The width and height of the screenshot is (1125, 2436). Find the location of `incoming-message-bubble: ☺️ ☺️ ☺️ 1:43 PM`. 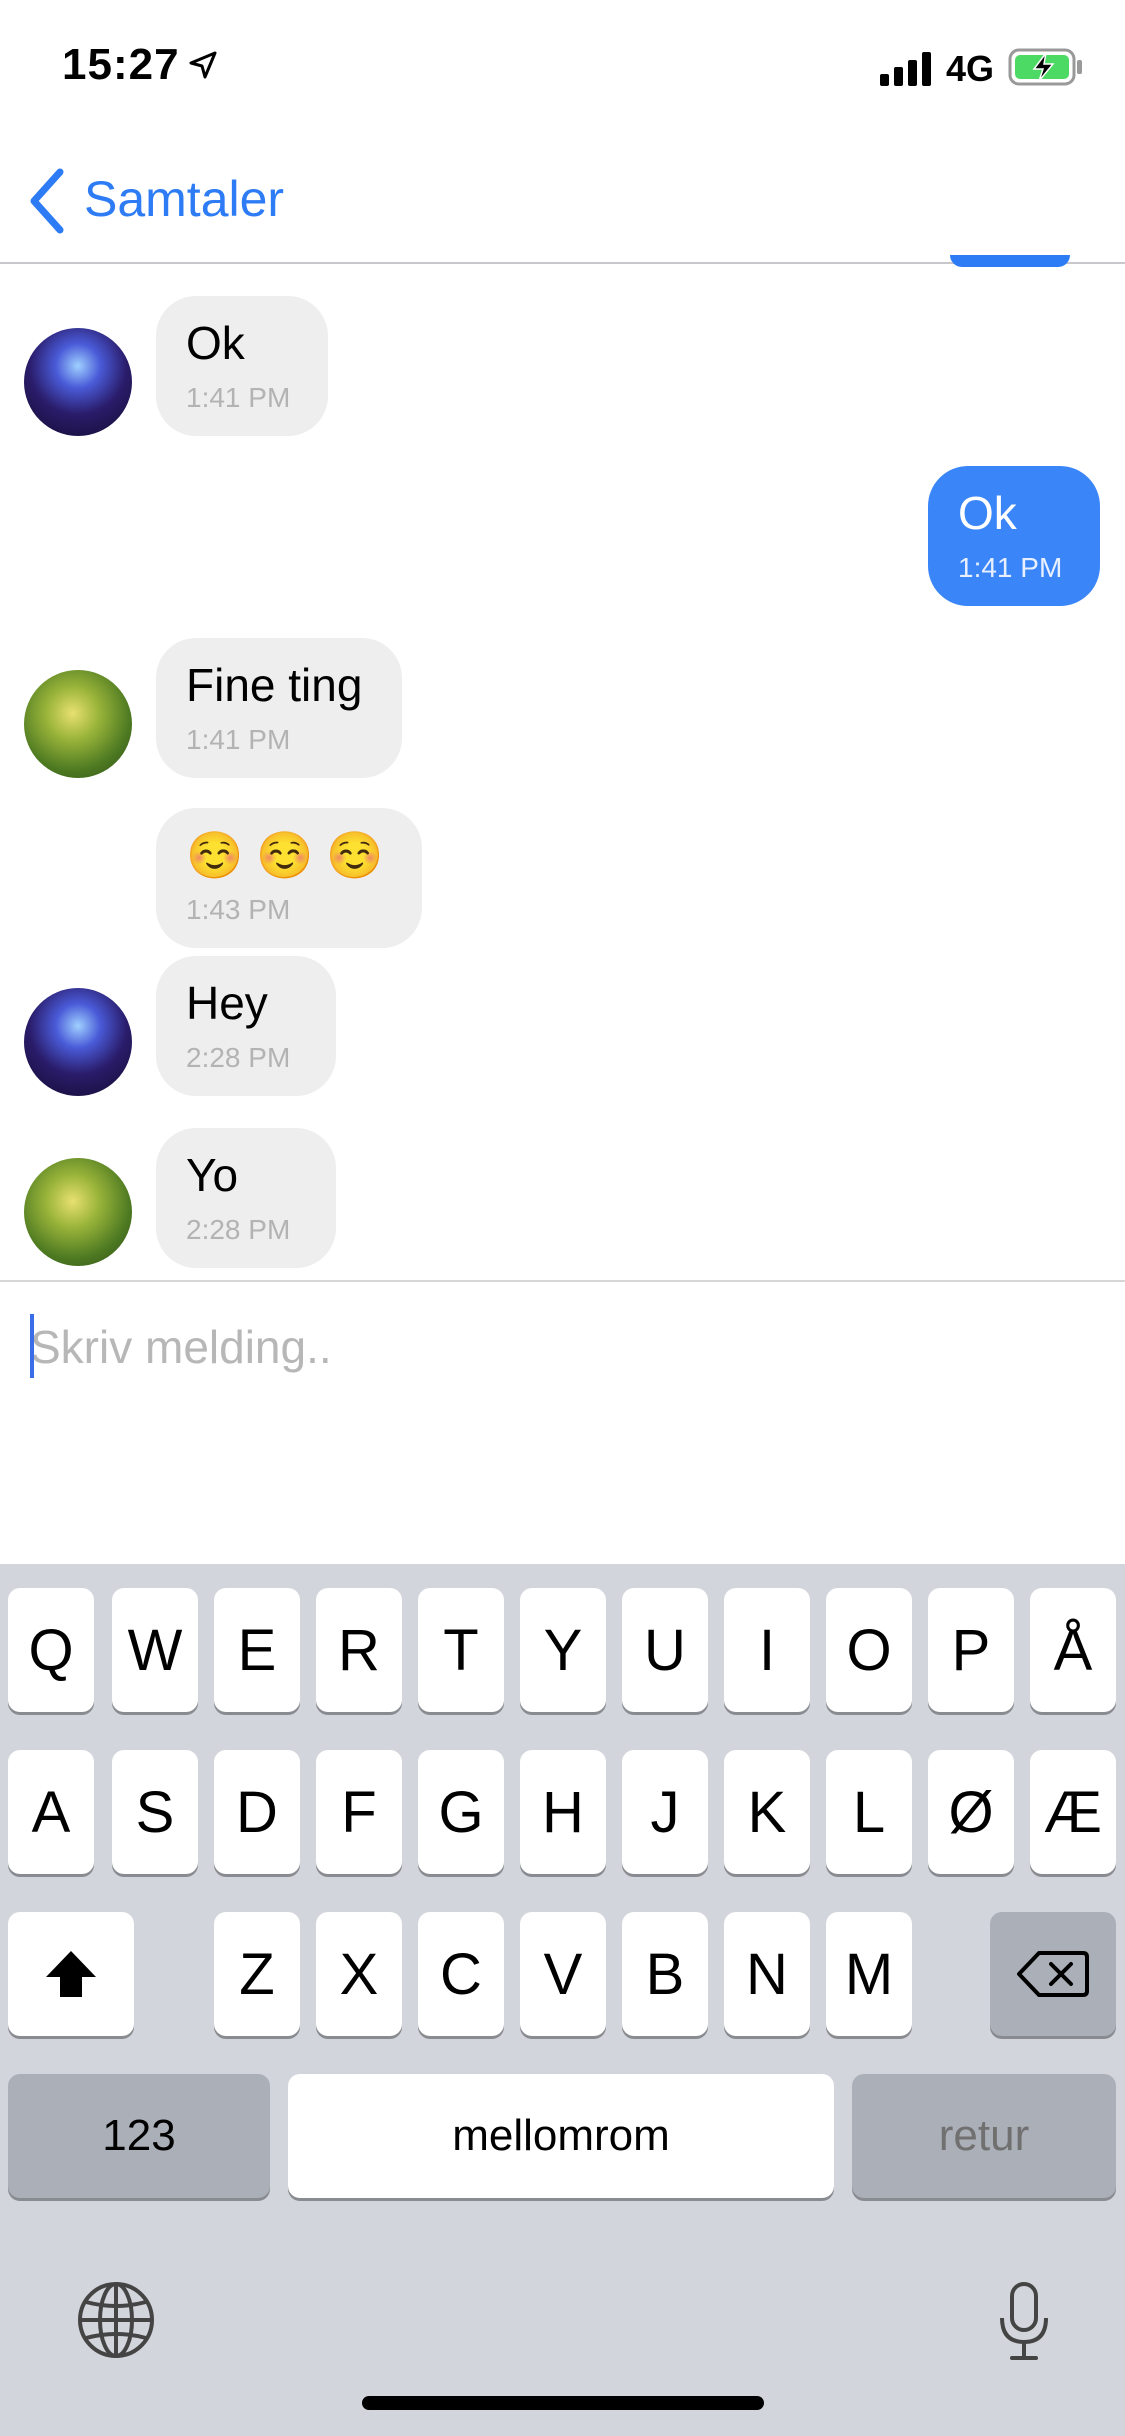

incoming-message-bubble: ☺️ ☺️ ☺️ 1:43 PM is located at coordinates (289, 878).